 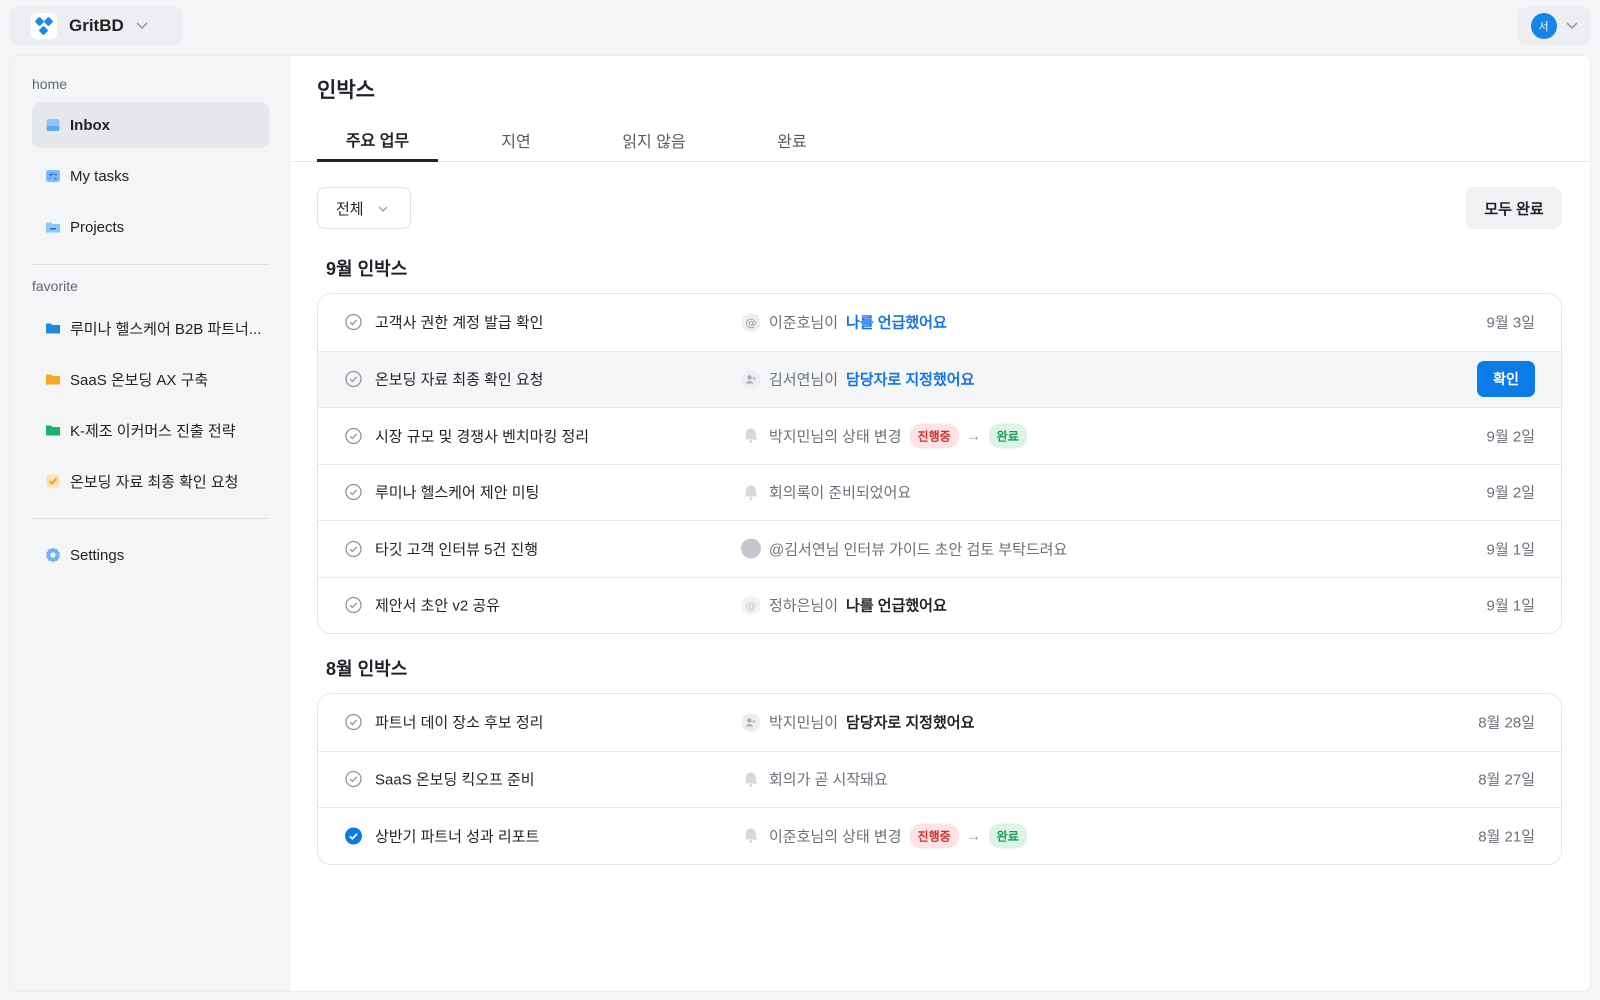 I want to click on list-item: SaaS 온보딩 킥오프 준비 회의가 곧 시작돼요 8월 27일, so click(x=939, y=779).